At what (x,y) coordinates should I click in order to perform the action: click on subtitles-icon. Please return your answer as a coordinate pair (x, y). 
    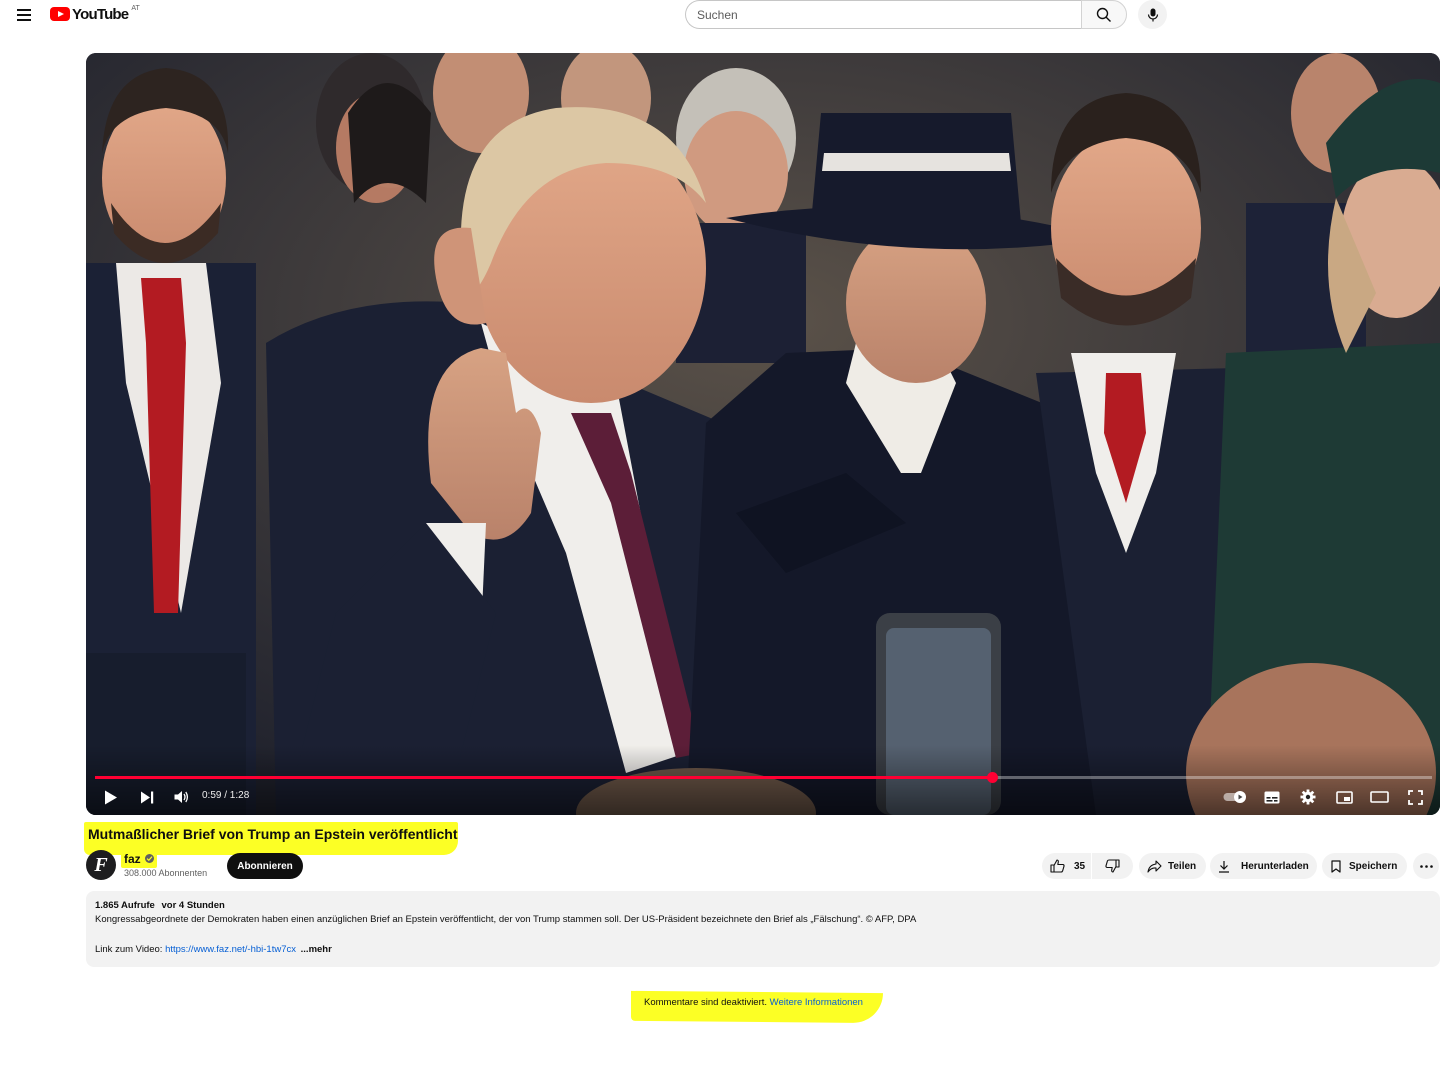
    Looking at the image, I should click on (1272, 797).